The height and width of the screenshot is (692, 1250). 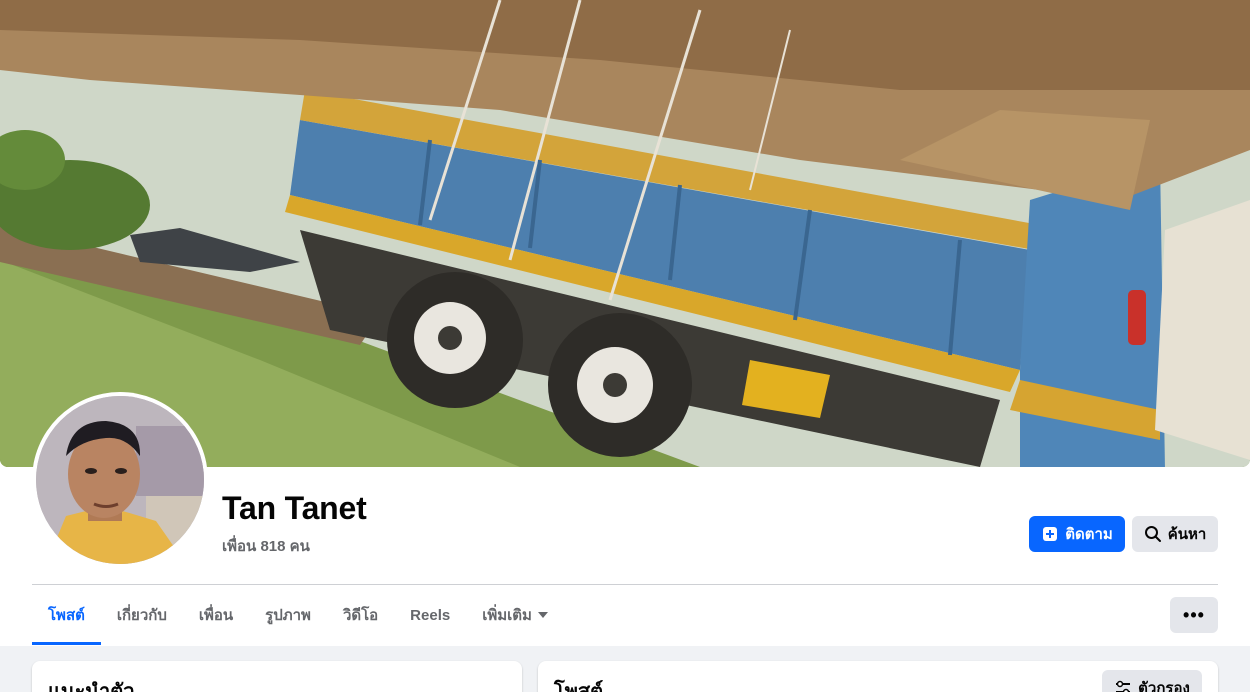 I want to click on caret-down-icon, so click(x=542, y=615).